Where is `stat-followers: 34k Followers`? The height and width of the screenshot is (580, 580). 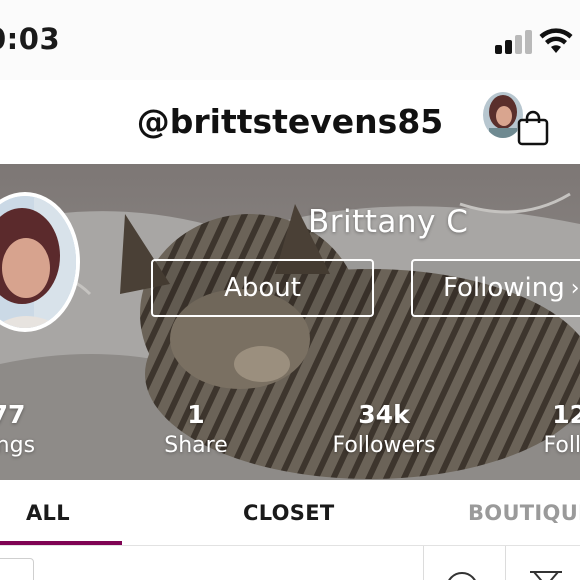 stat-followers: 34k Followers is located at coordinates (384, 429).